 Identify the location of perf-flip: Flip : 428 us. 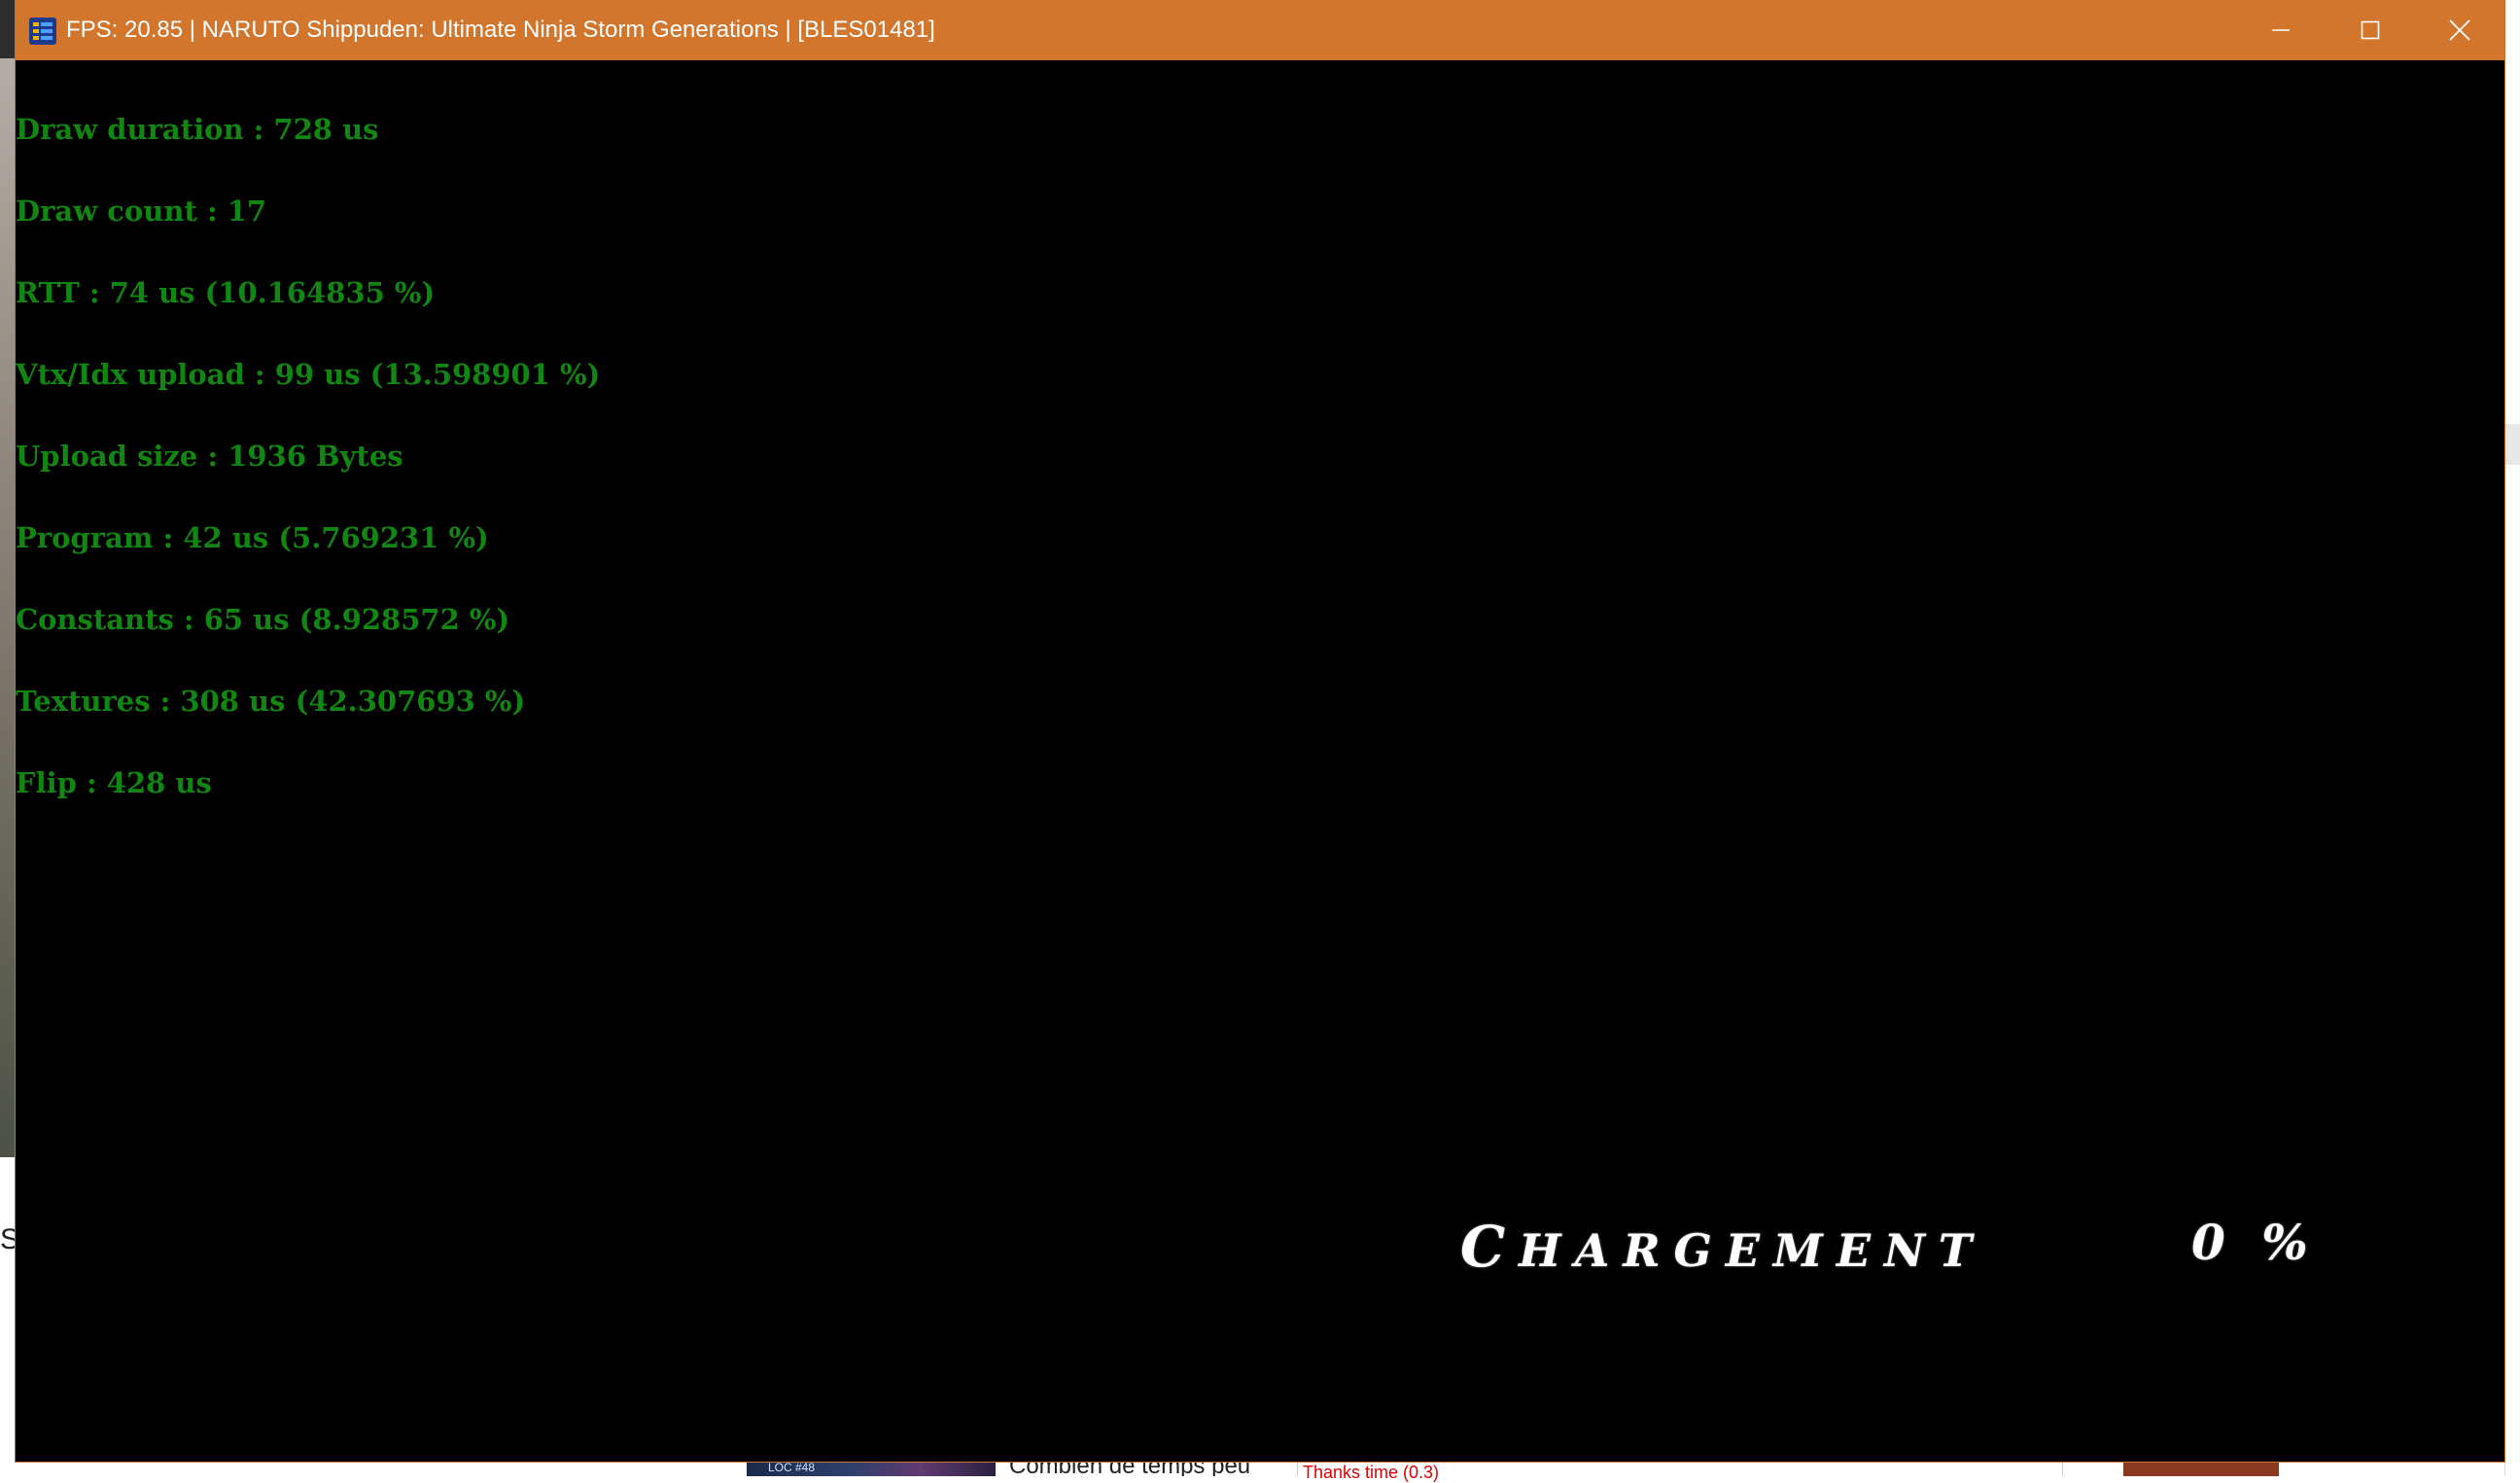
(114, 782).